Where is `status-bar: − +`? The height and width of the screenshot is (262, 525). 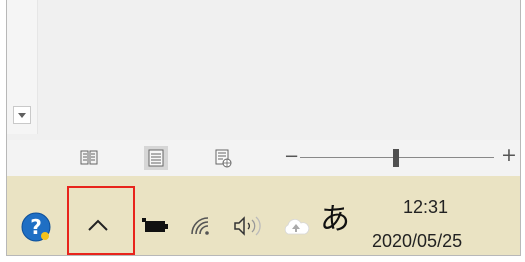
status-bar: − + is located at coordinates (263, 158).